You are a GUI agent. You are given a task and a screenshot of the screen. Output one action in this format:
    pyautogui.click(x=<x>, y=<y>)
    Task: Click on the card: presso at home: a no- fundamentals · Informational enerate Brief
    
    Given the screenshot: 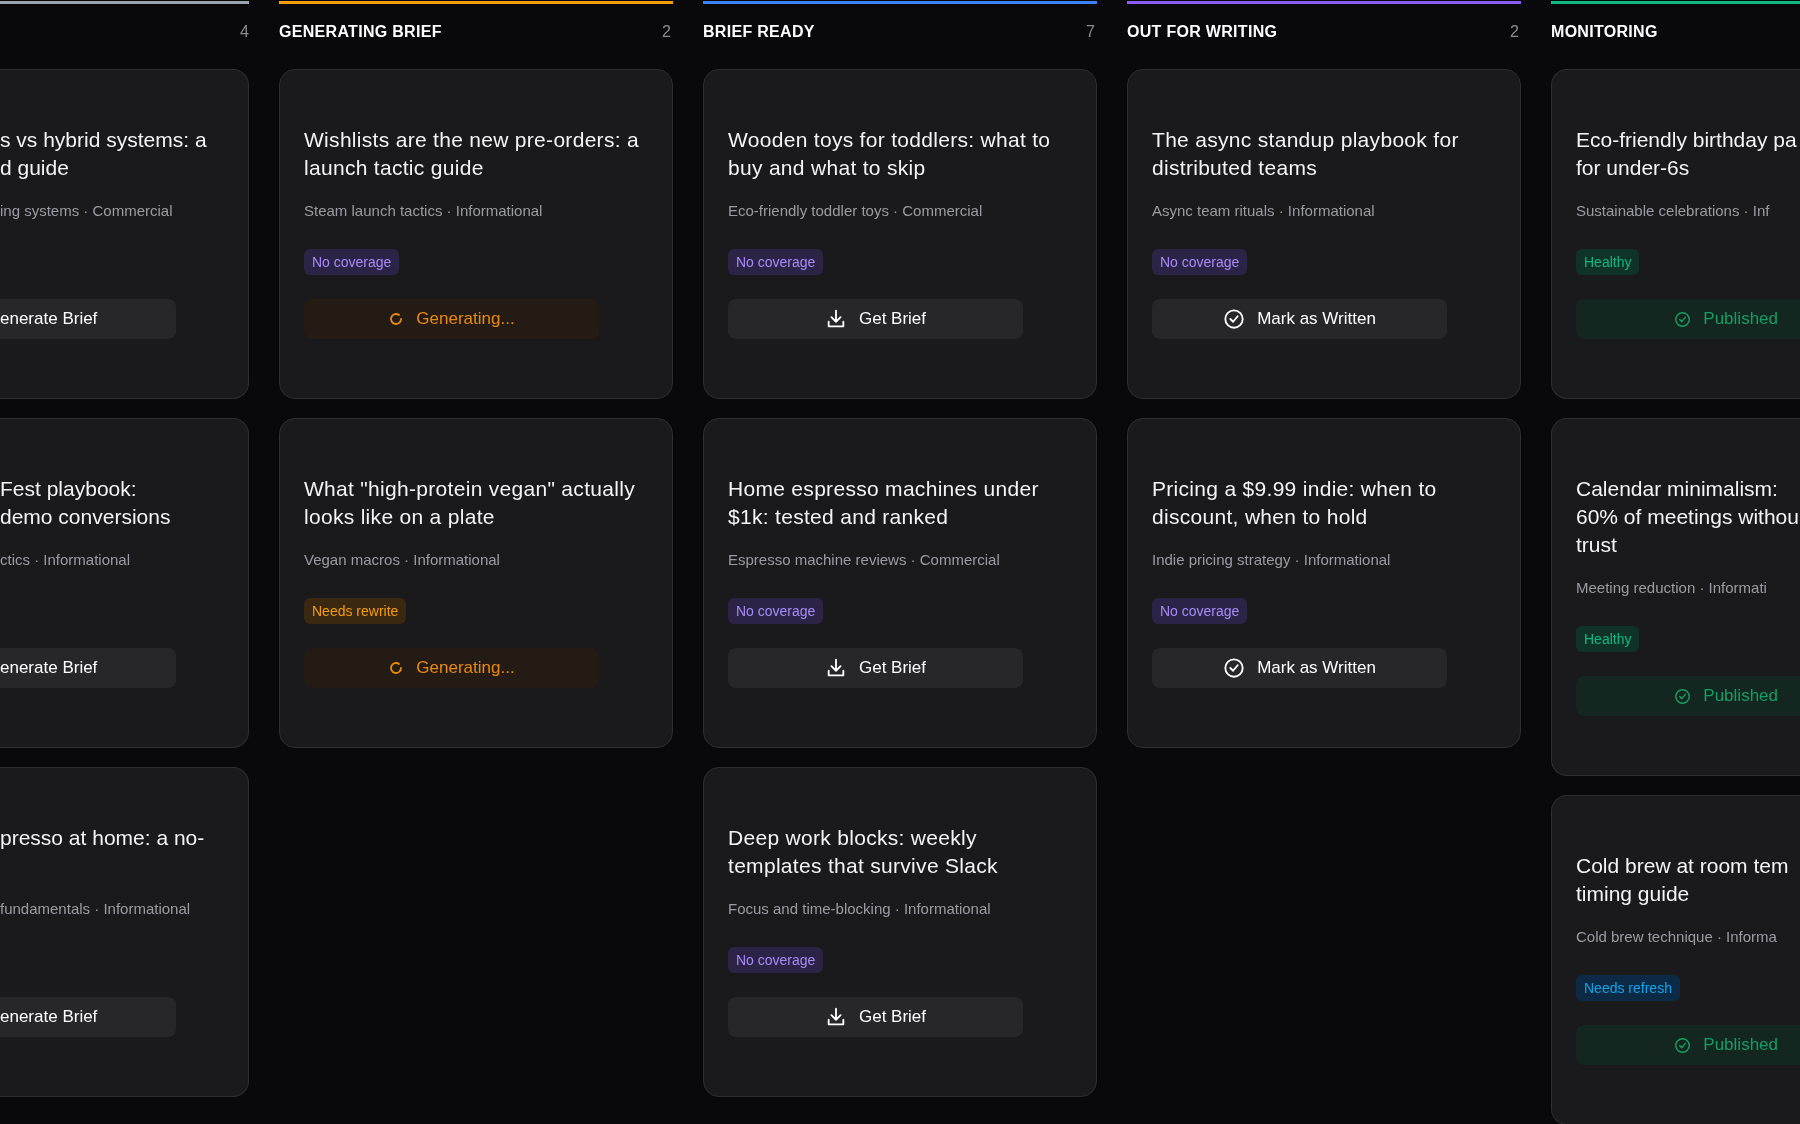 What is the action you would take?
    pyautogui.click(x=124, y=932)
    